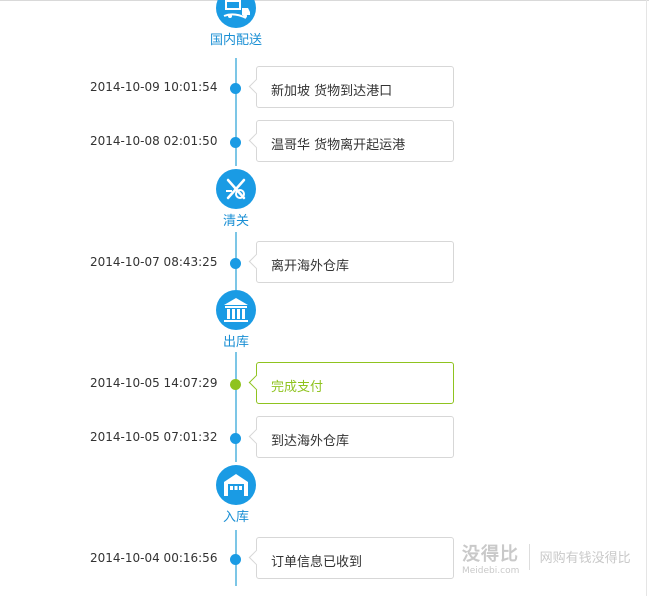  What do you see at coordinates (235, 384) in the screenshot?
I see `timeline-dot-current` at bounding box center [235, 384].